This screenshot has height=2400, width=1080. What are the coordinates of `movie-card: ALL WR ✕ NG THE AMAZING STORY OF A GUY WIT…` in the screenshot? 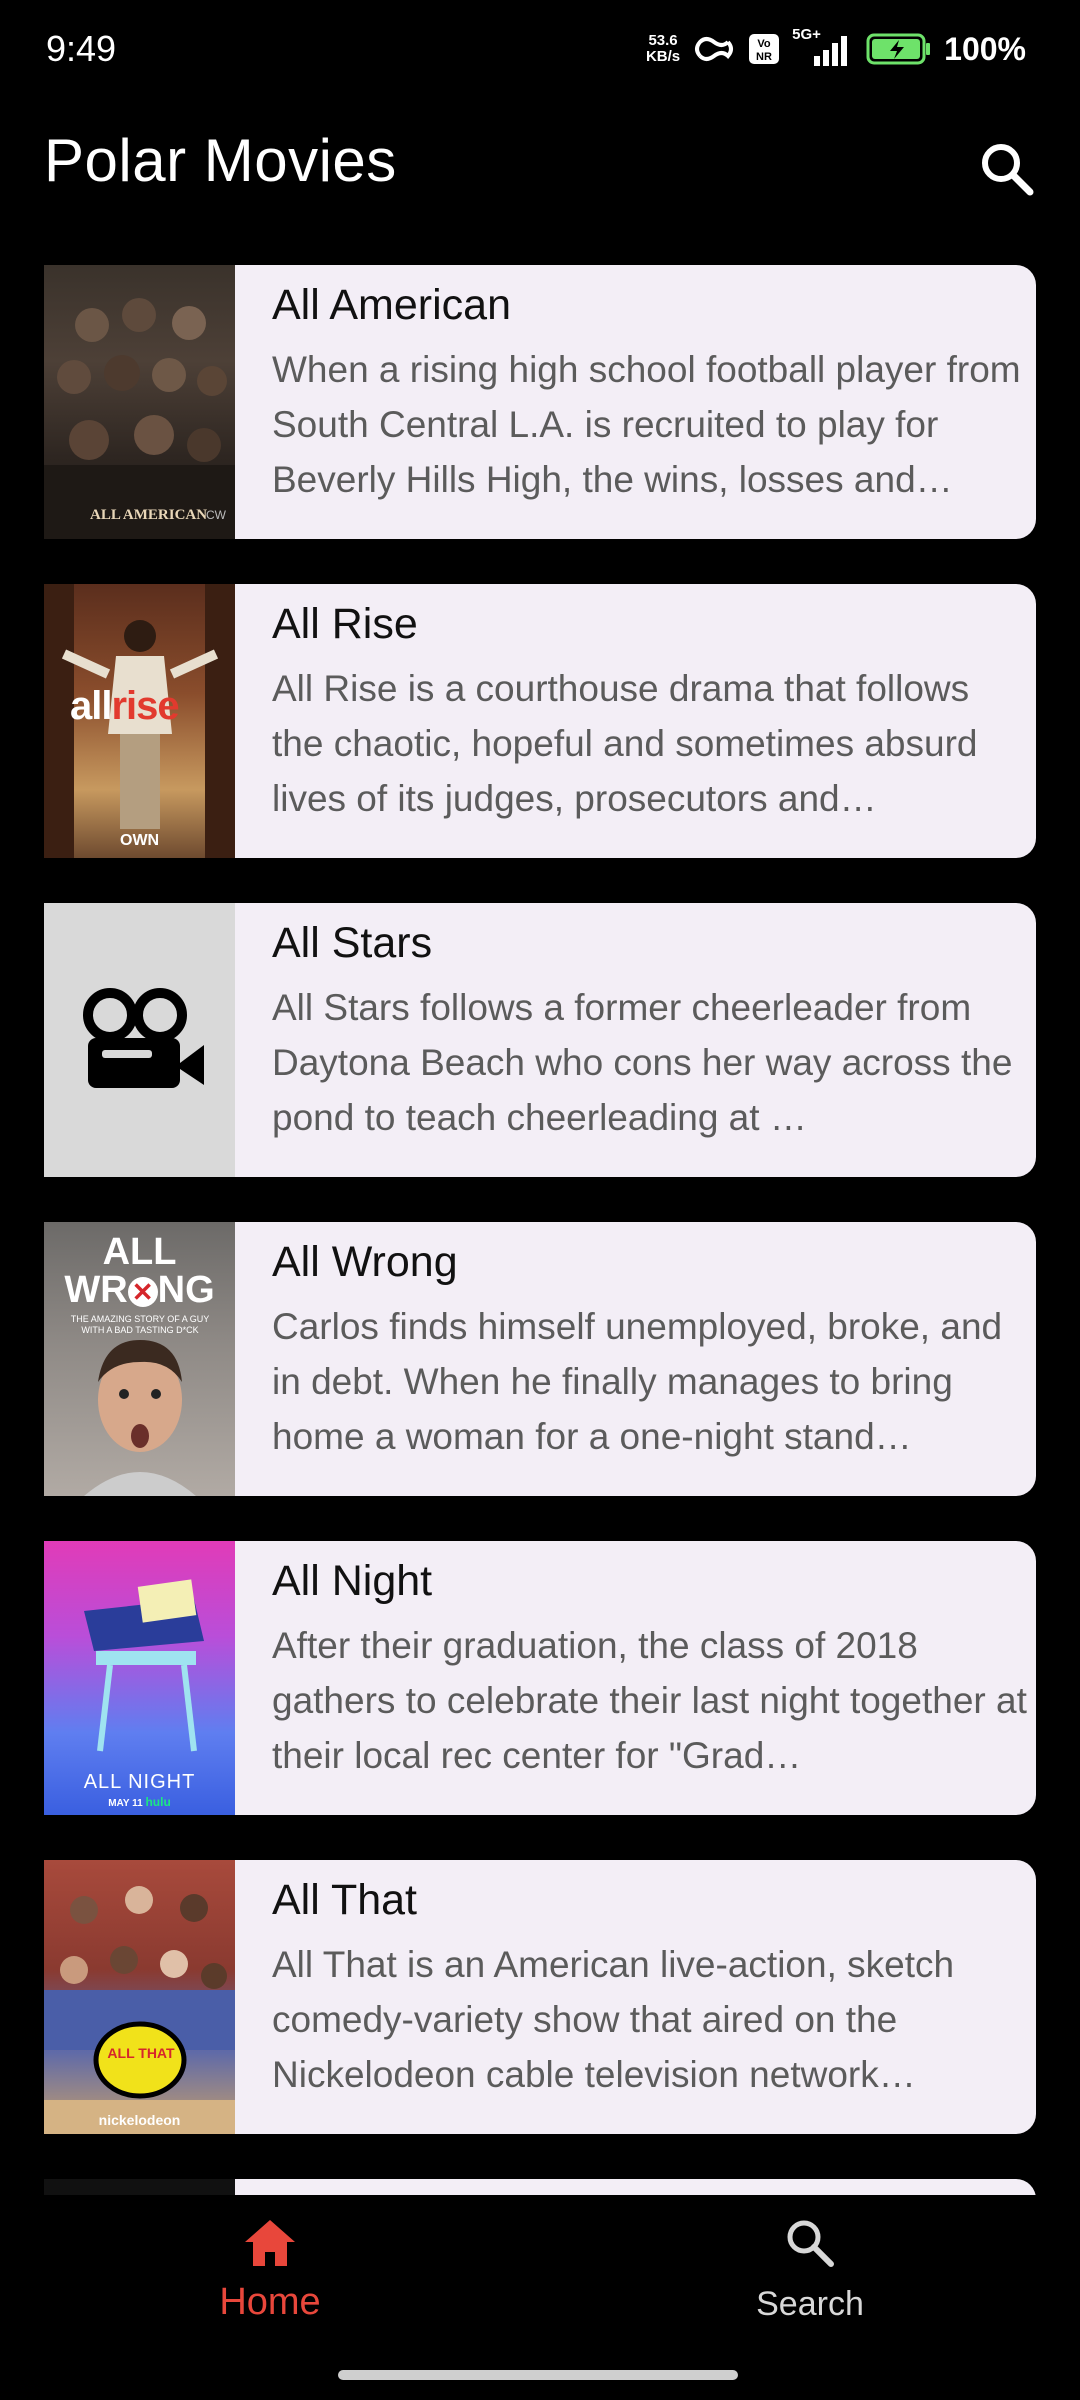 It's located at (540, 1359).